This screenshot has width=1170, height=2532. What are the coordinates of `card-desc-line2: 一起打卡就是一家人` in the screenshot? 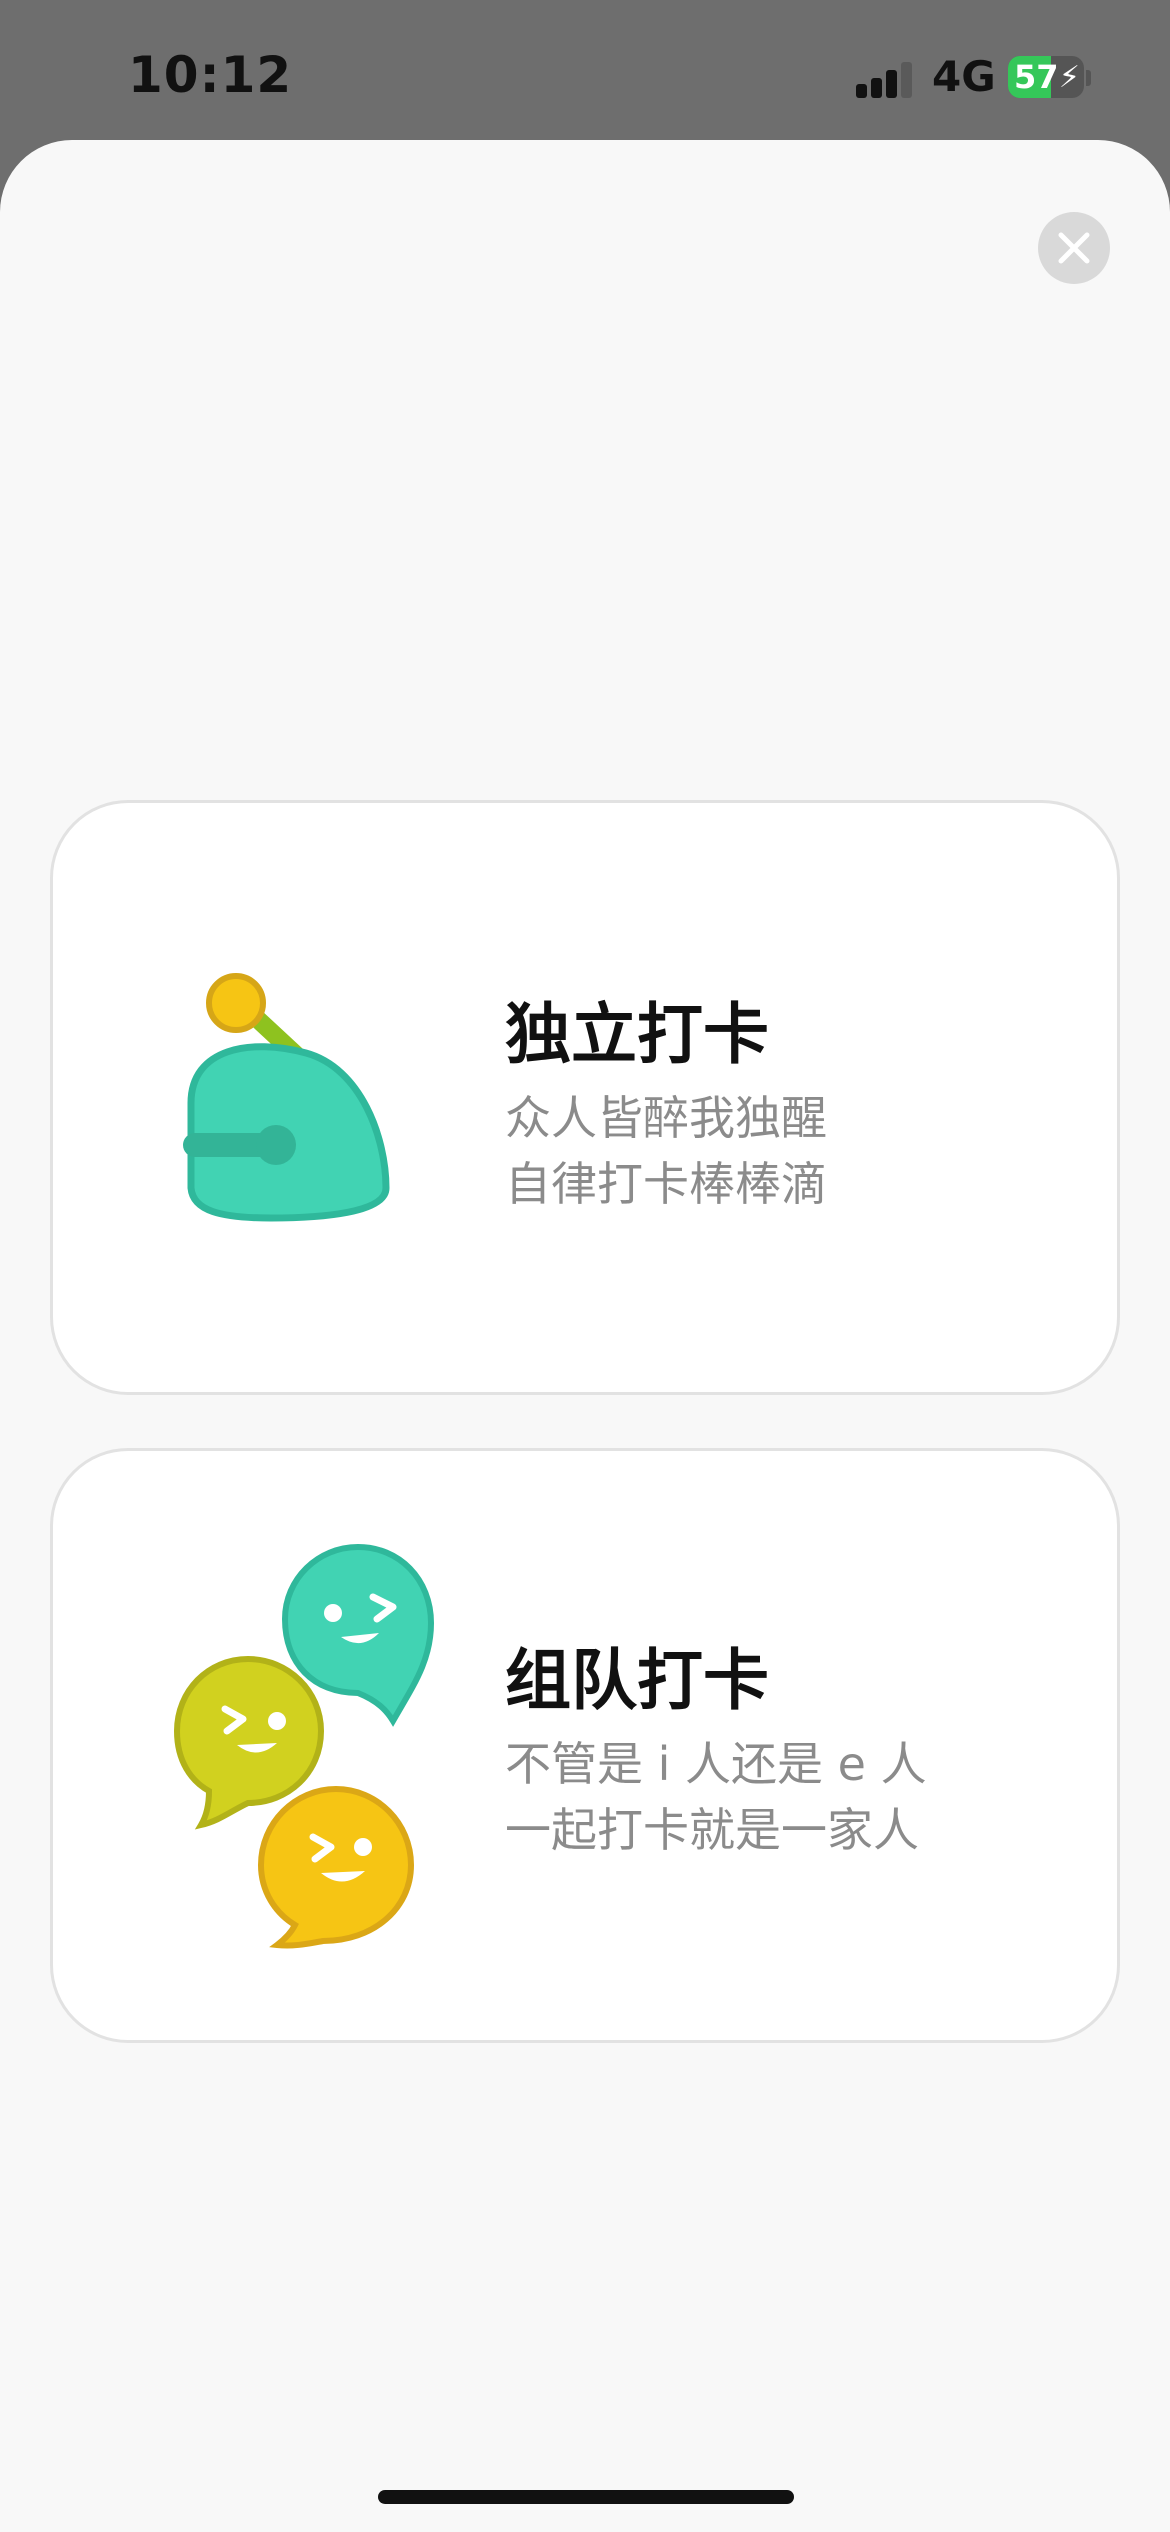 It's located at (712, 1830).